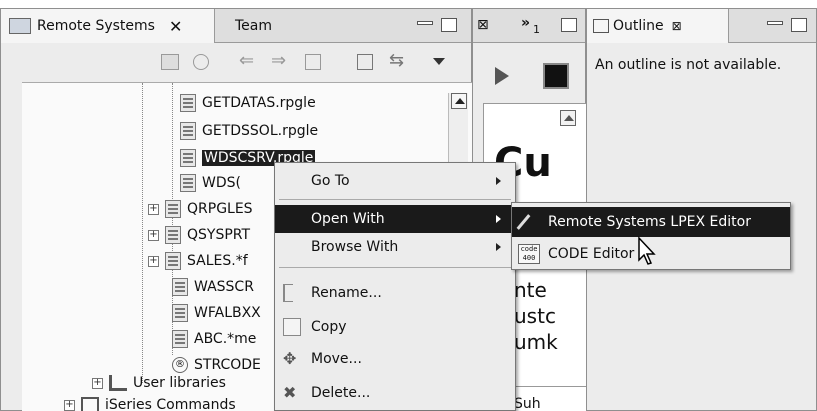 This screenshot has height=411, width=817. What do you see at coordinates (90, 404) in the screenshot?
I see `commands-icon` at bounding box center [90, 404].